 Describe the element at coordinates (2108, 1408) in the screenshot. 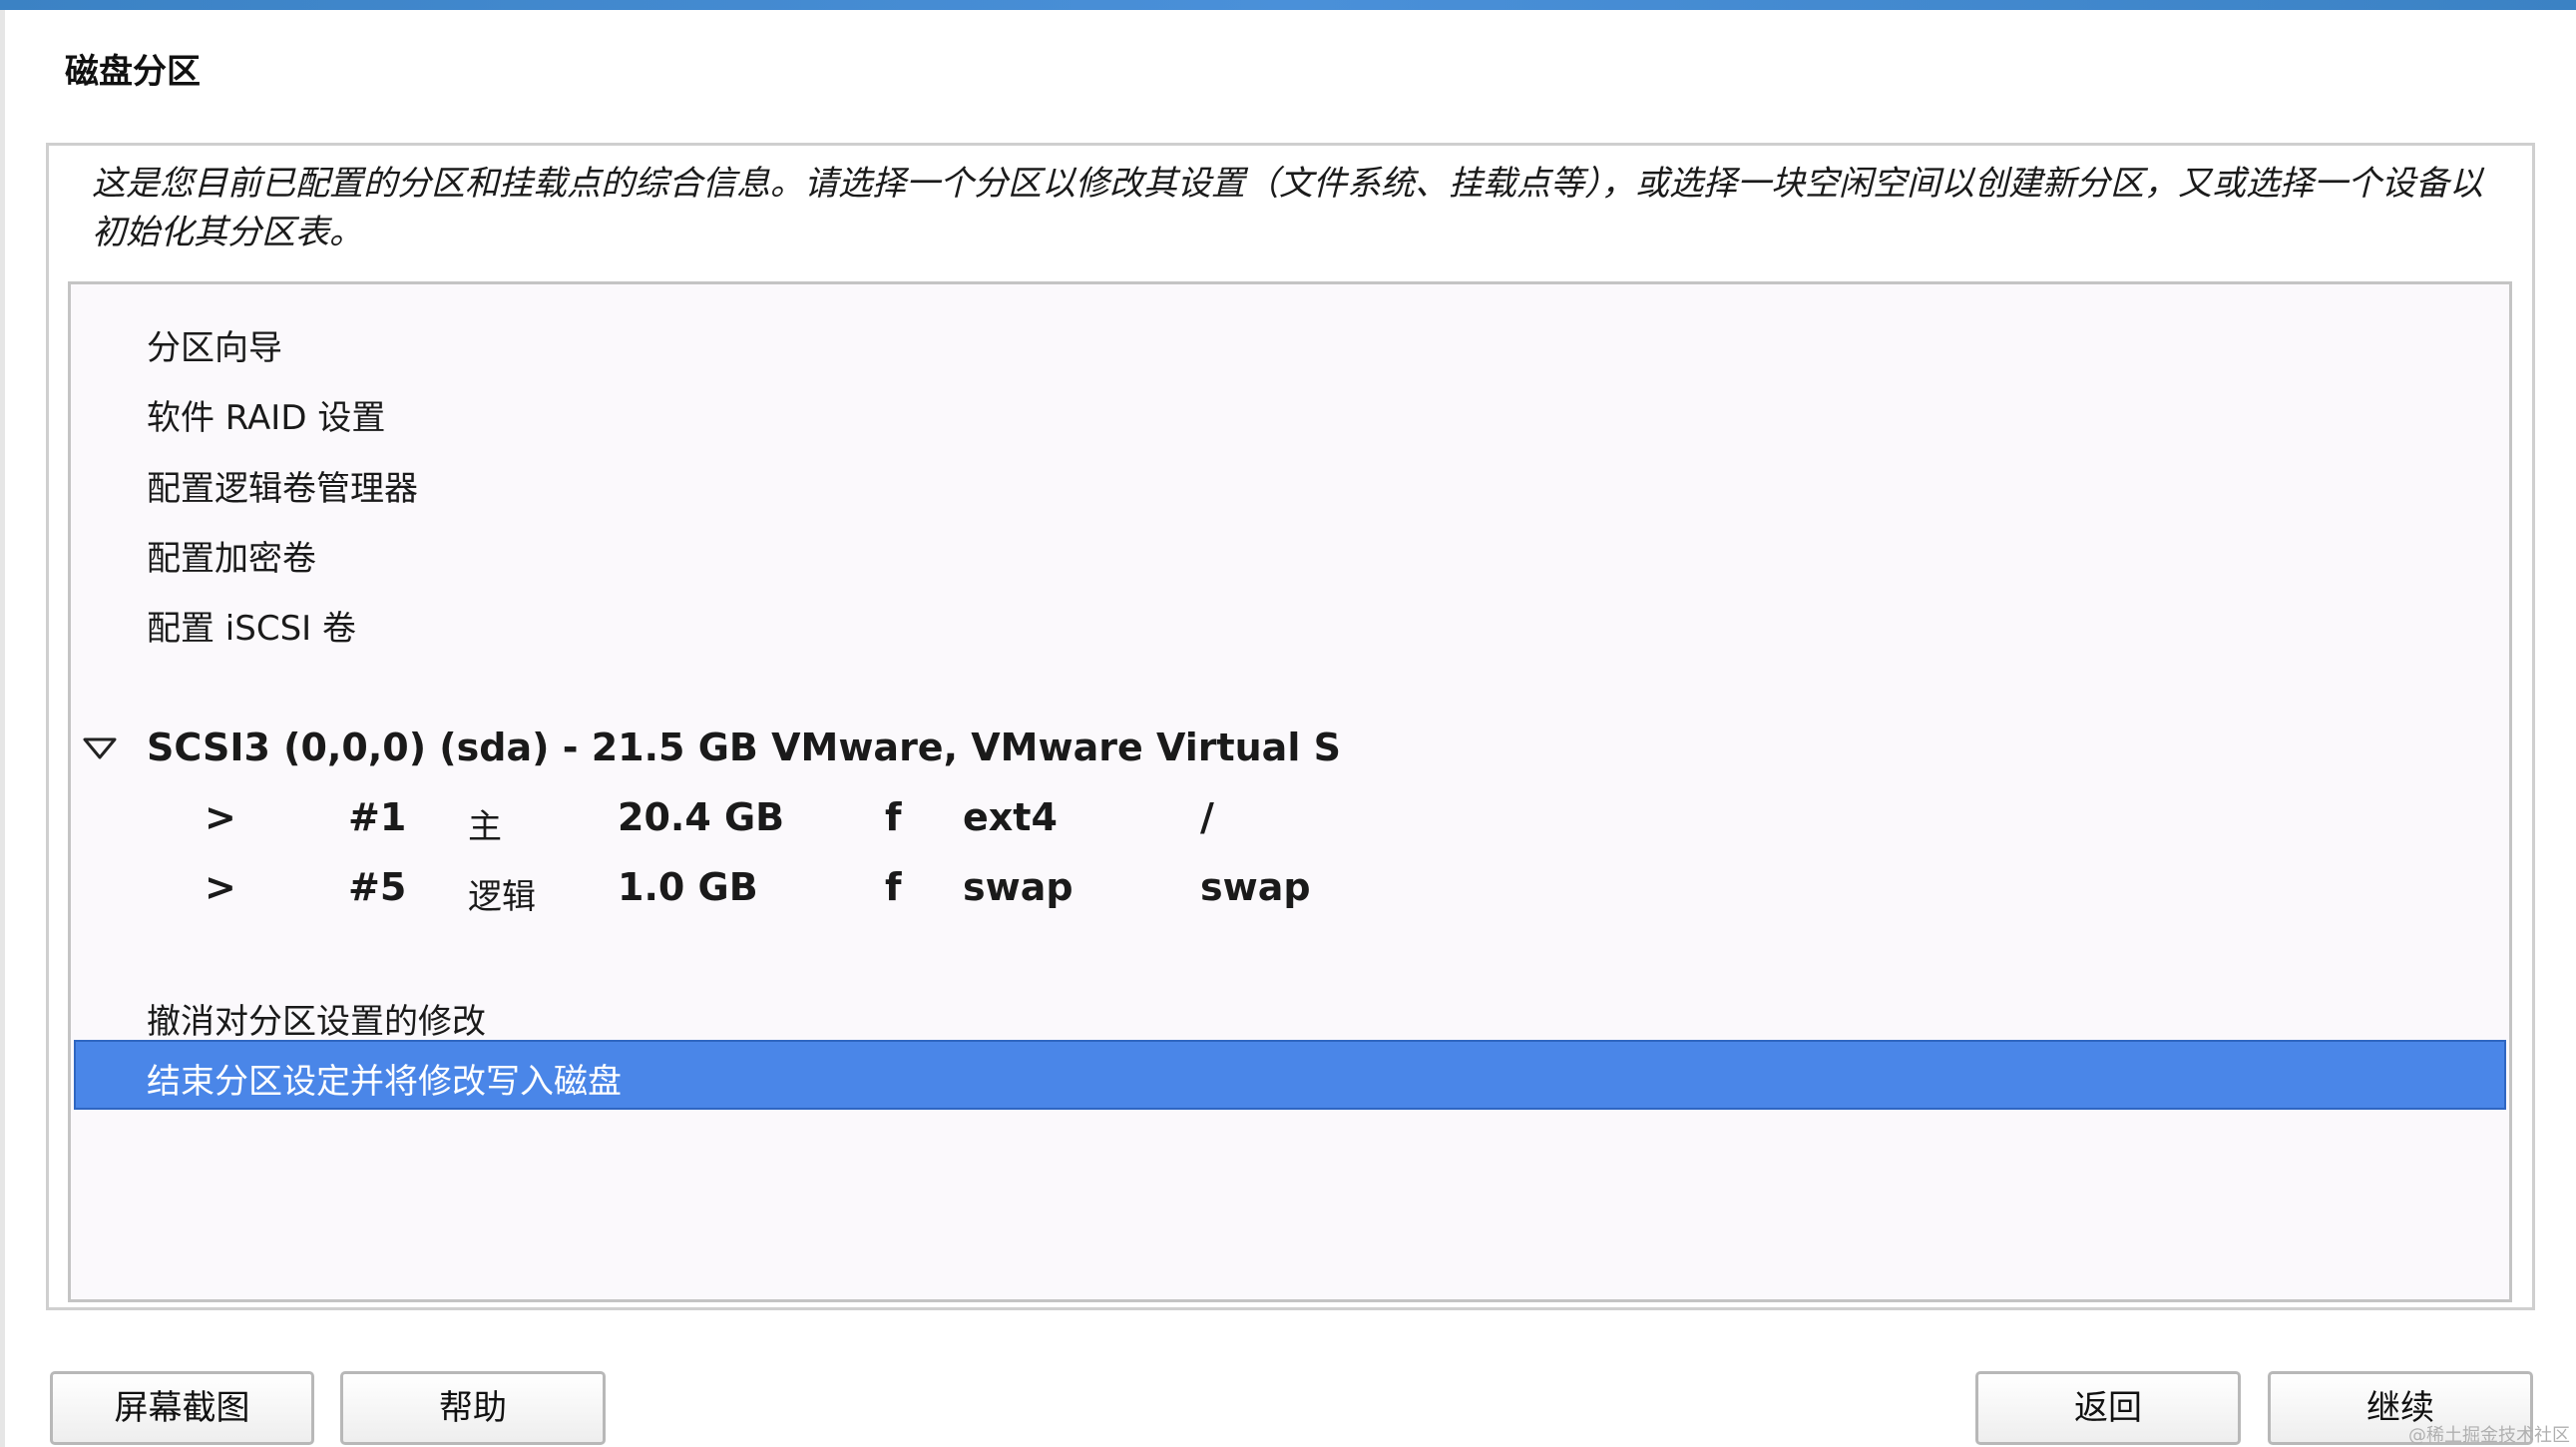

I see `back-button: 返回` at that location.